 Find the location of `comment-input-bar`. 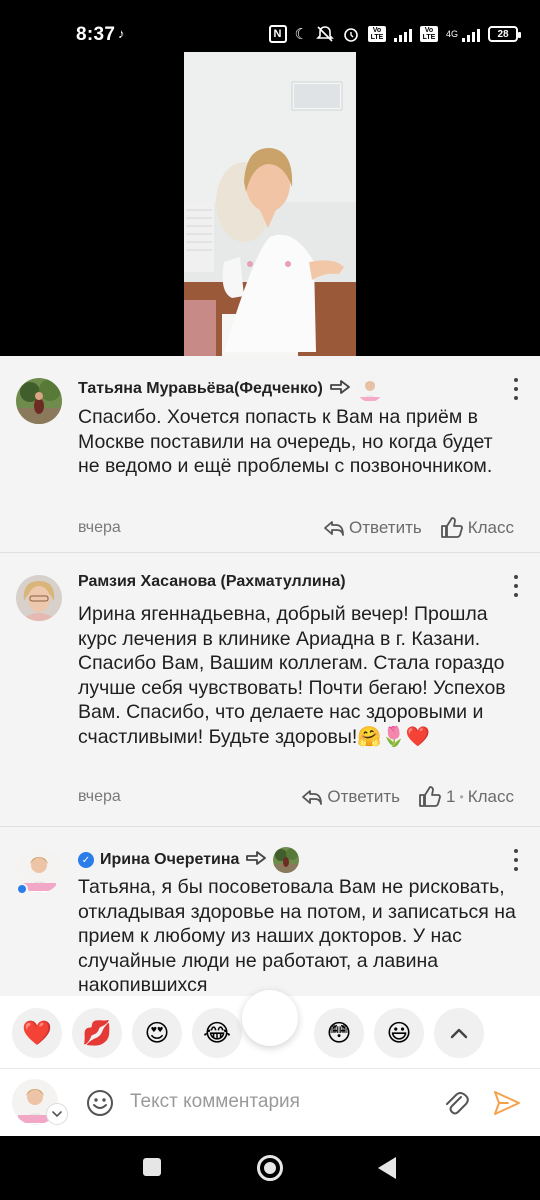

comment-input-bar is located at coordinates (270, 1102).